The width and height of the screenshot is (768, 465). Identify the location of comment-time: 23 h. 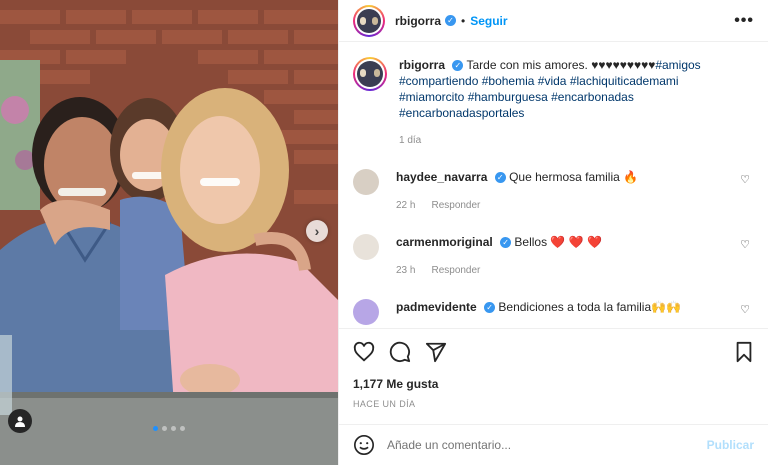
(405, 271).